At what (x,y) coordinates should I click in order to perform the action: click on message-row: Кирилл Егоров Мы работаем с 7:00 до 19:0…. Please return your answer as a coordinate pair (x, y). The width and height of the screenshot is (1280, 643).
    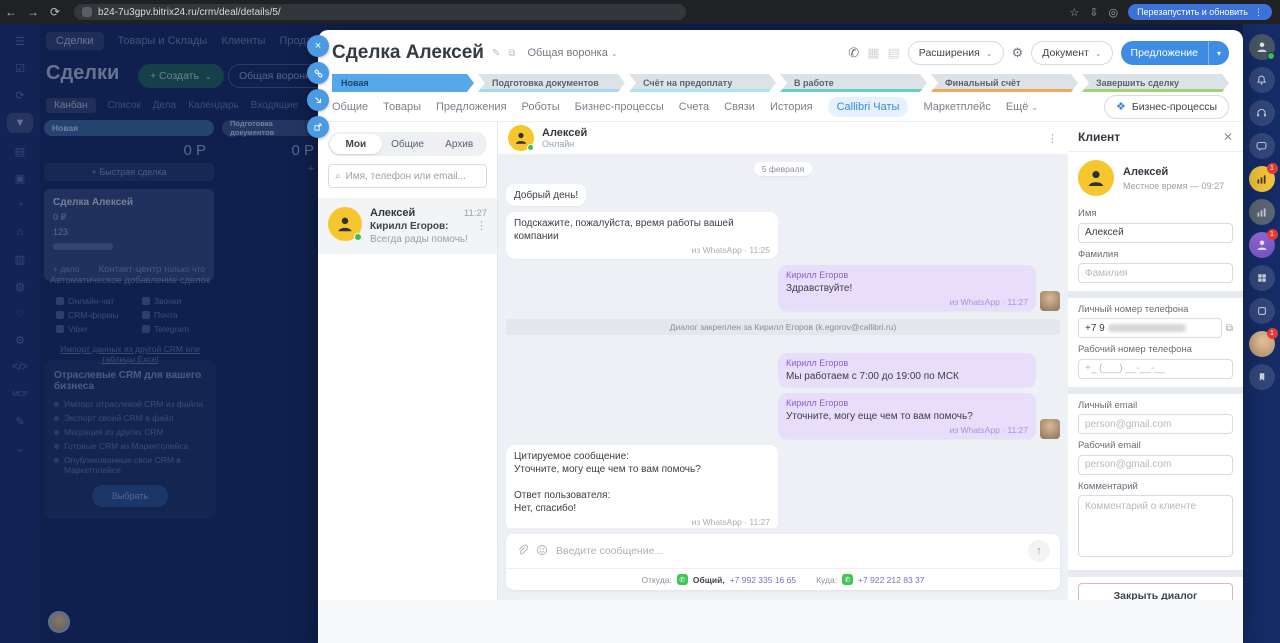
    Looking at the image, I should click on (783, 370).